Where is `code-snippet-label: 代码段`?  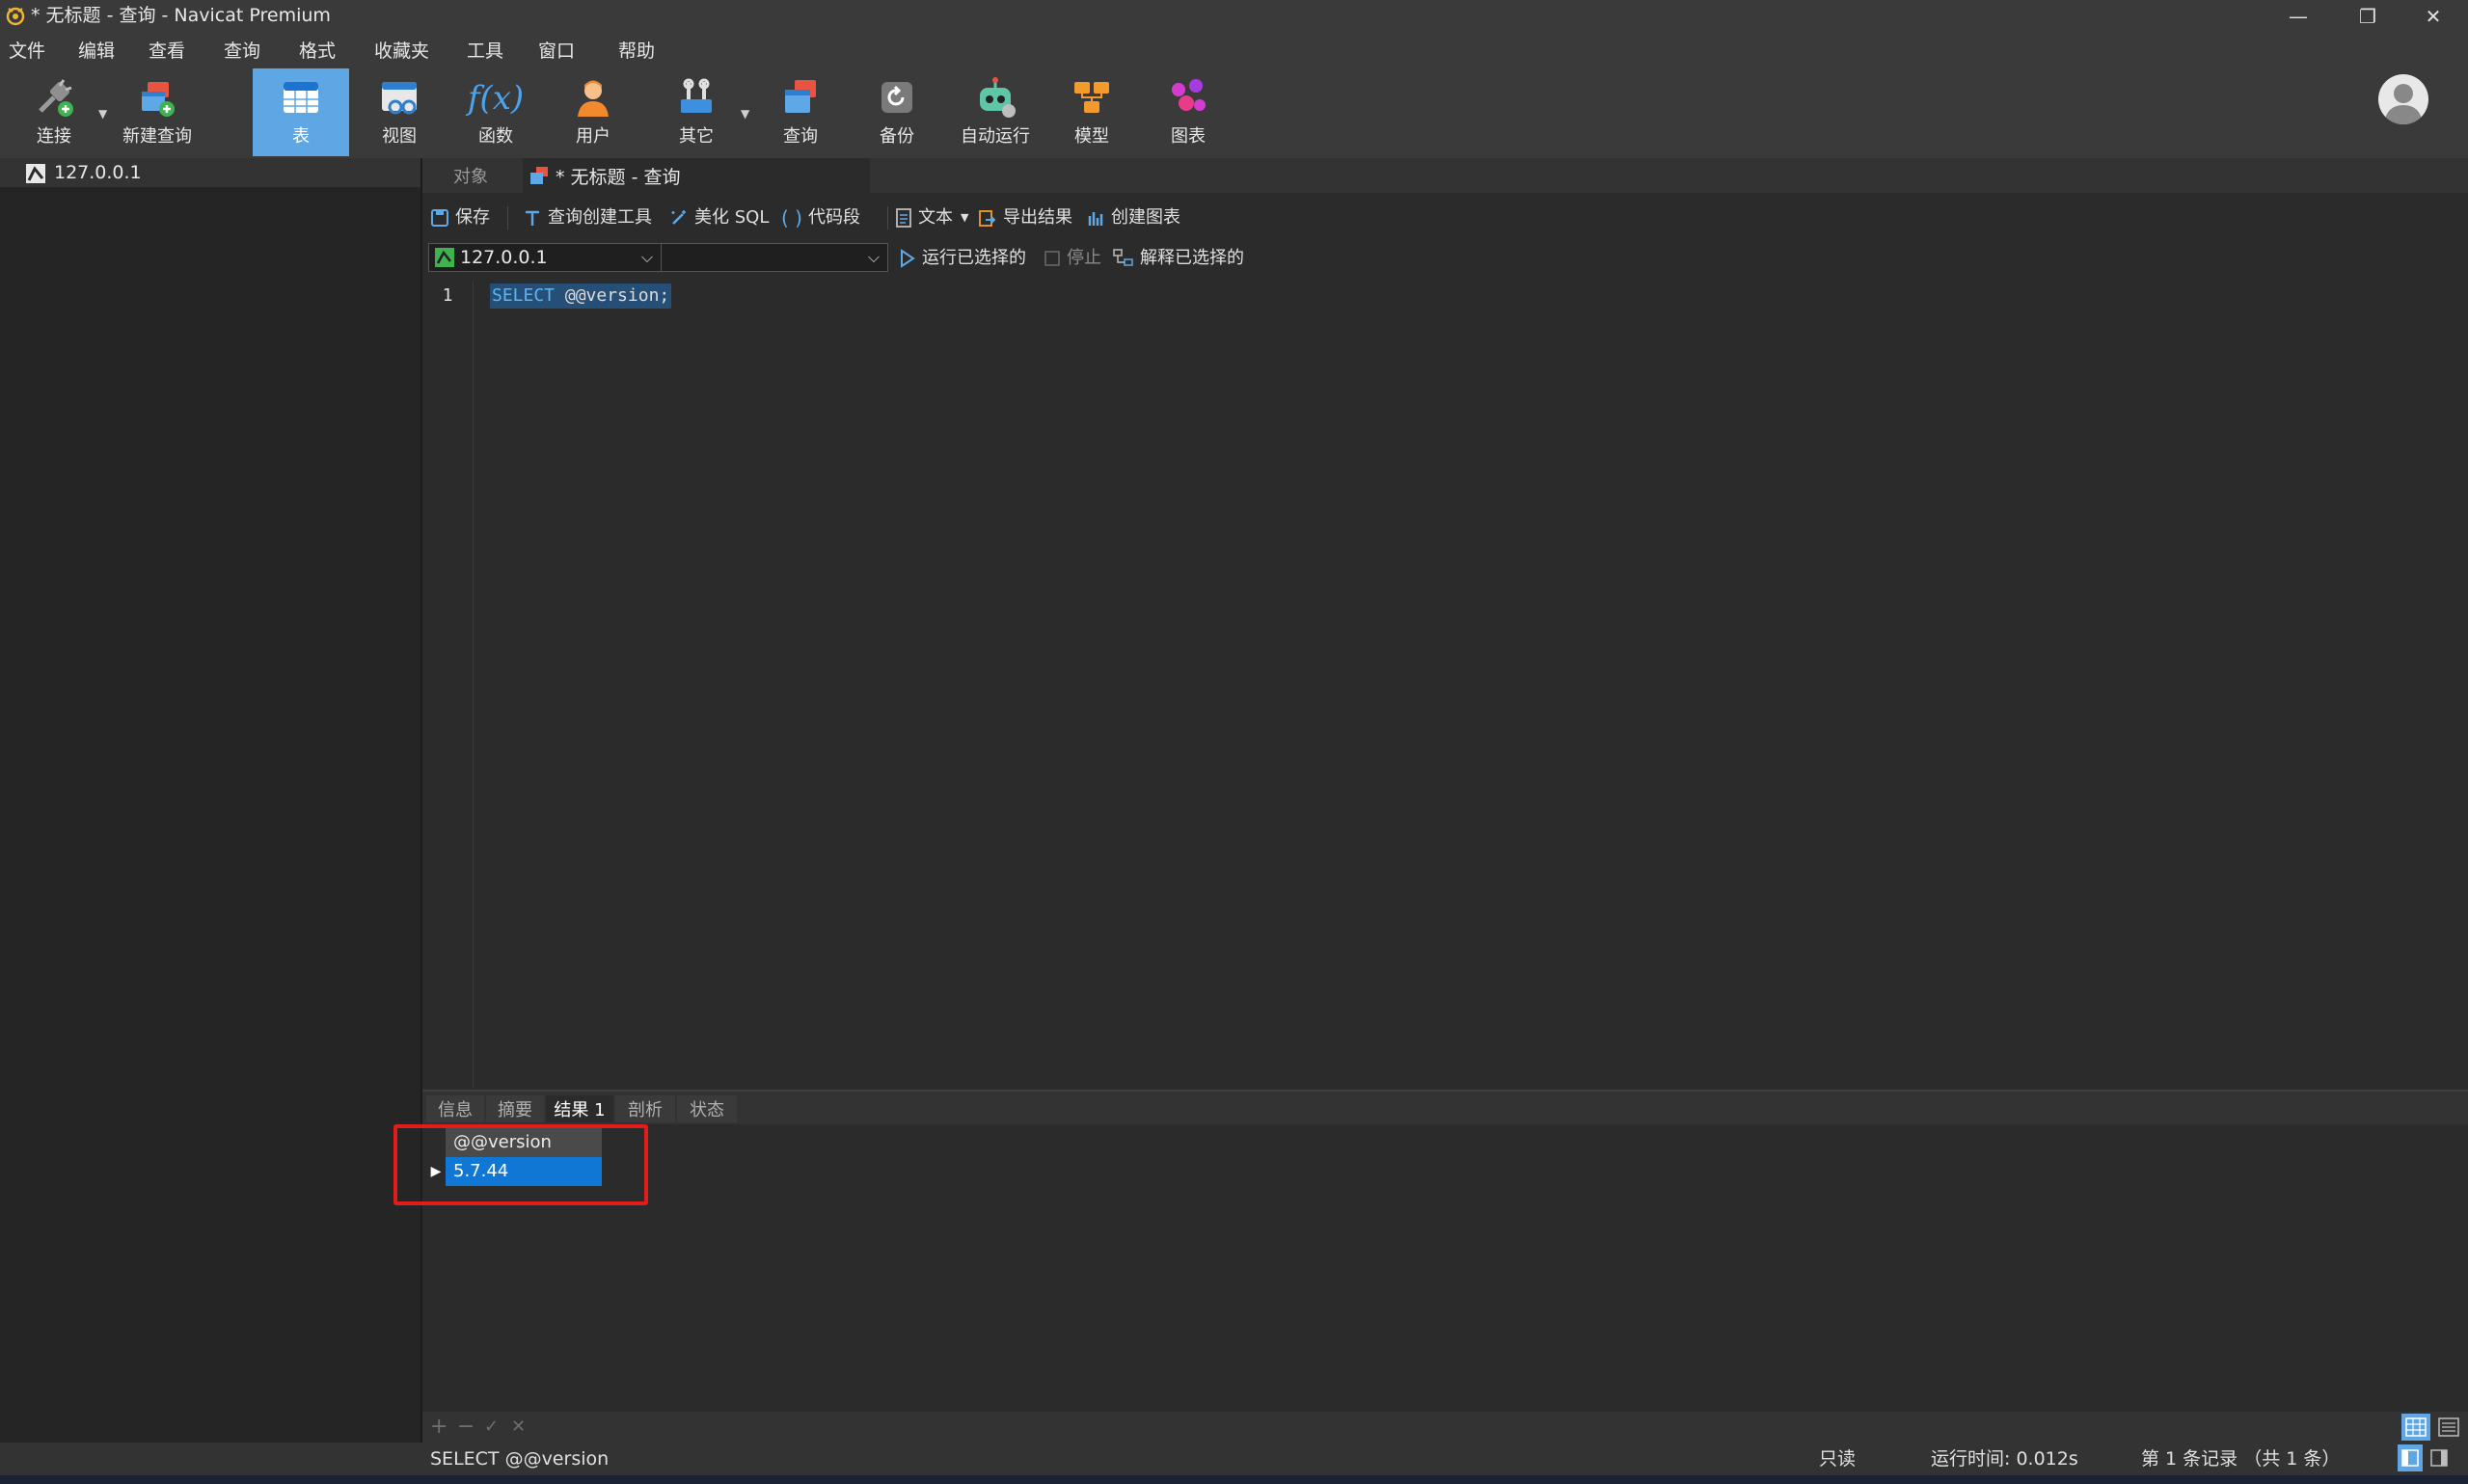
code-snippet-label: 代码段 is located at coordinates (833, 217).